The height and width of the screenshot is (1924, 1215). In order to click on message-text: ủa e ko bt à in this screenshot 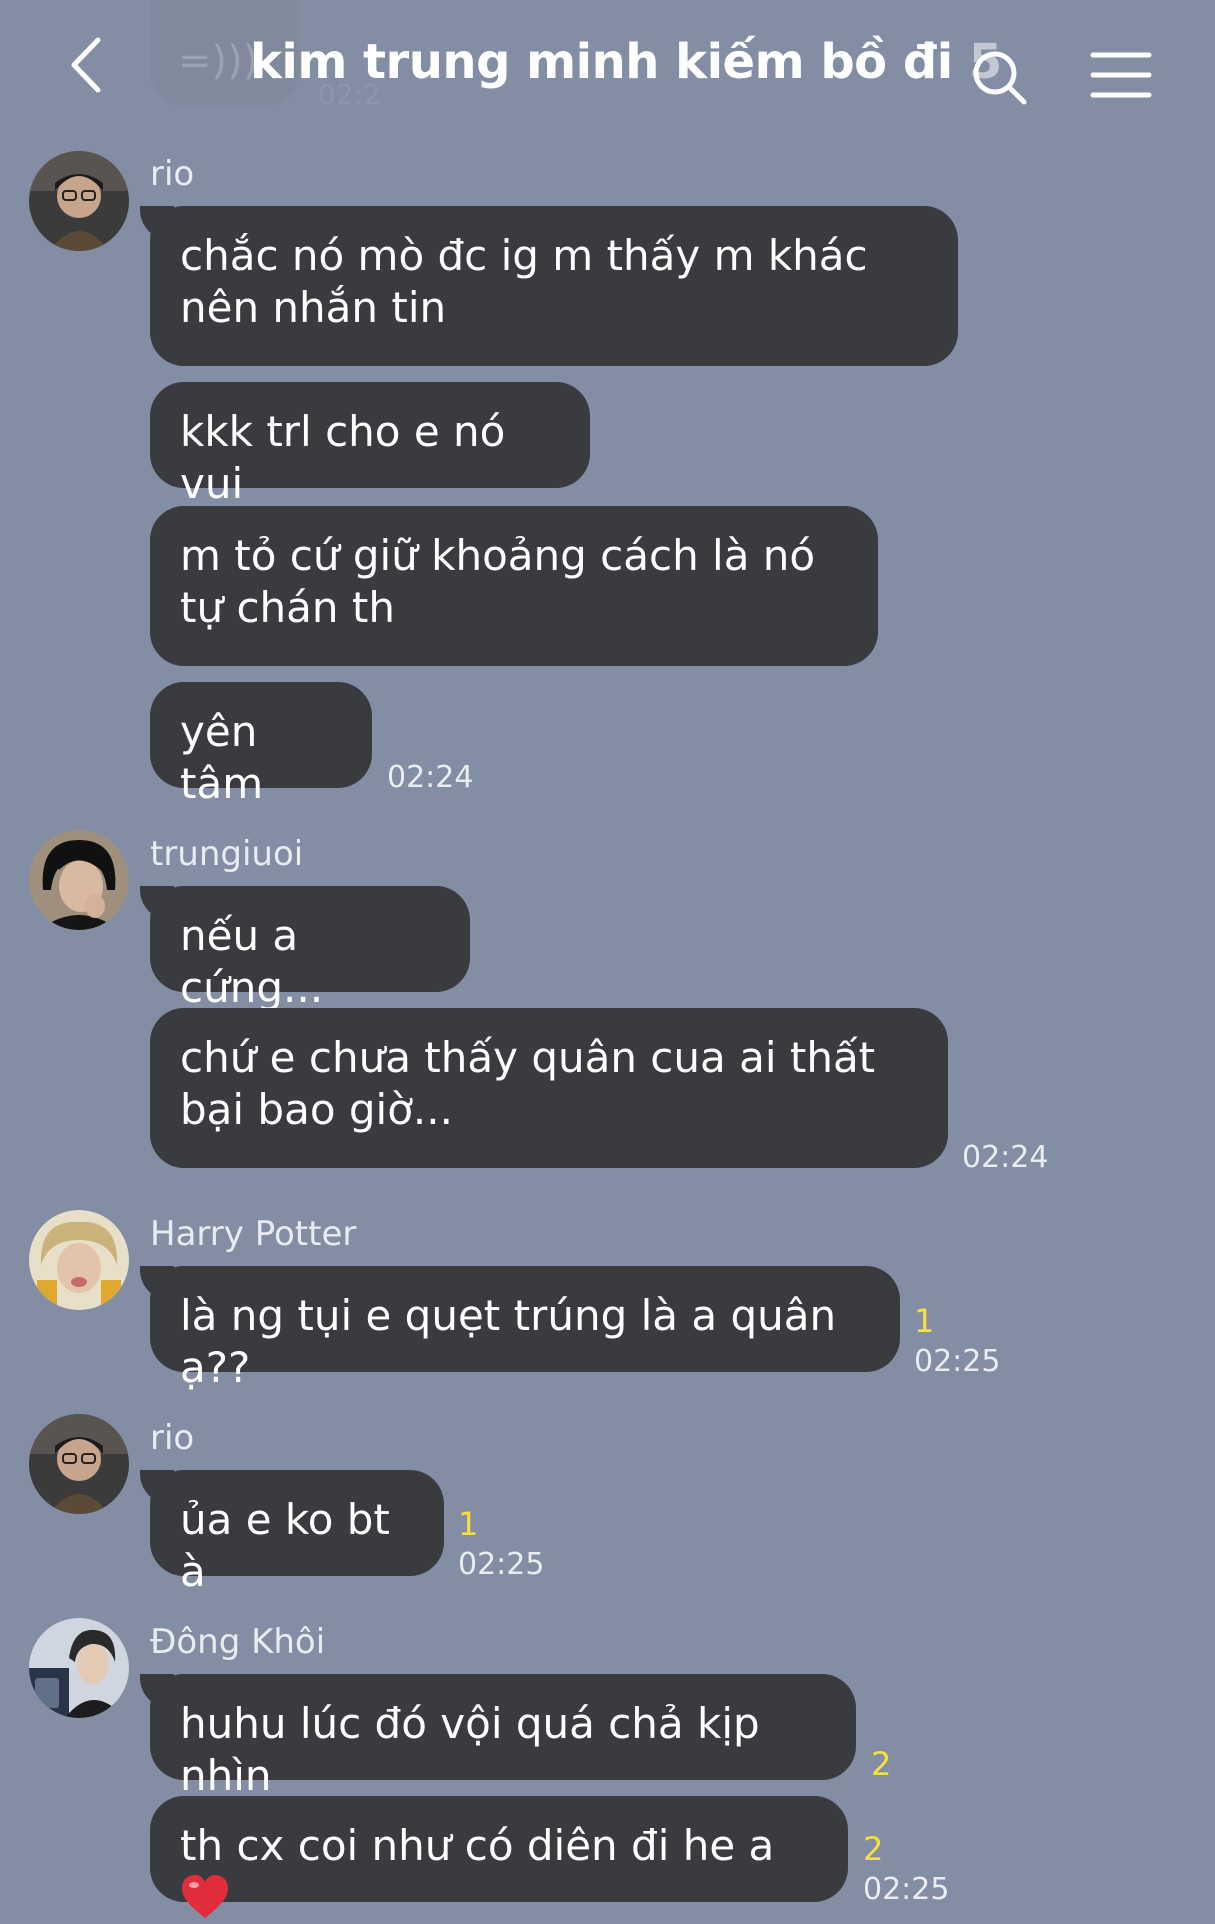, I will do `click(285, 1545)`.